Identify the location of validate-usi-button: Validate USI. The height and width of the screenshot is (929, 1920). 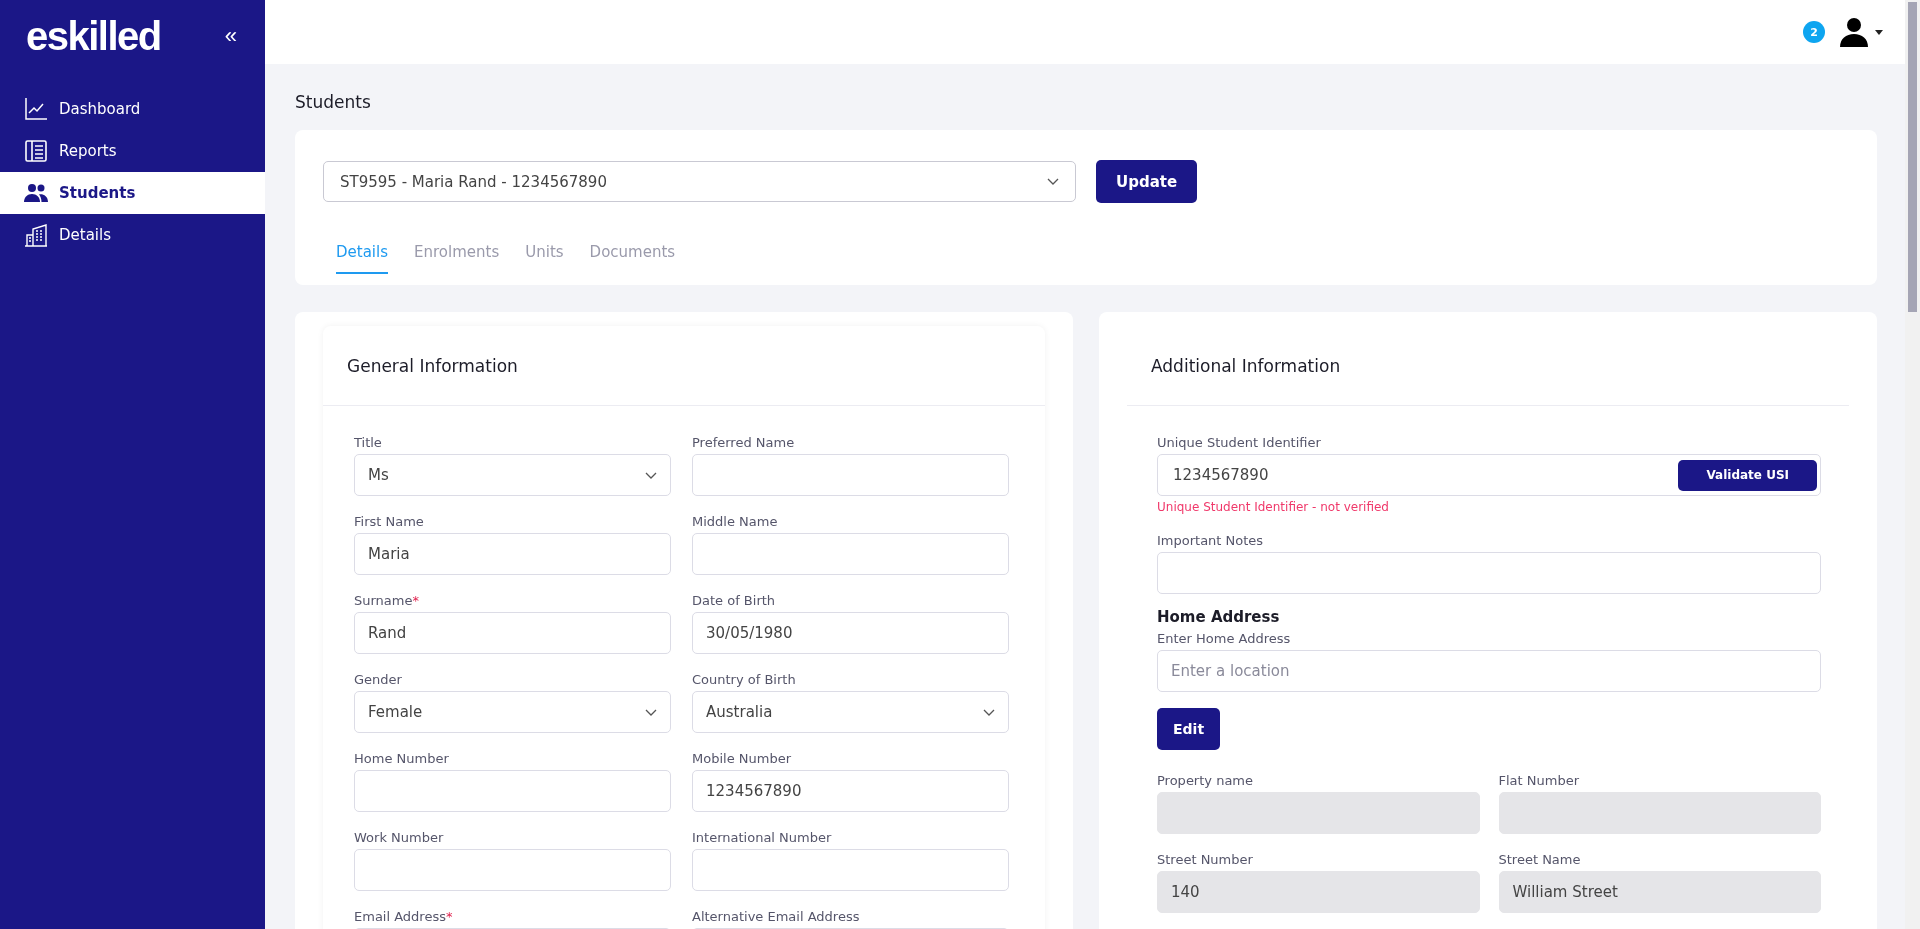
(1747, 475).